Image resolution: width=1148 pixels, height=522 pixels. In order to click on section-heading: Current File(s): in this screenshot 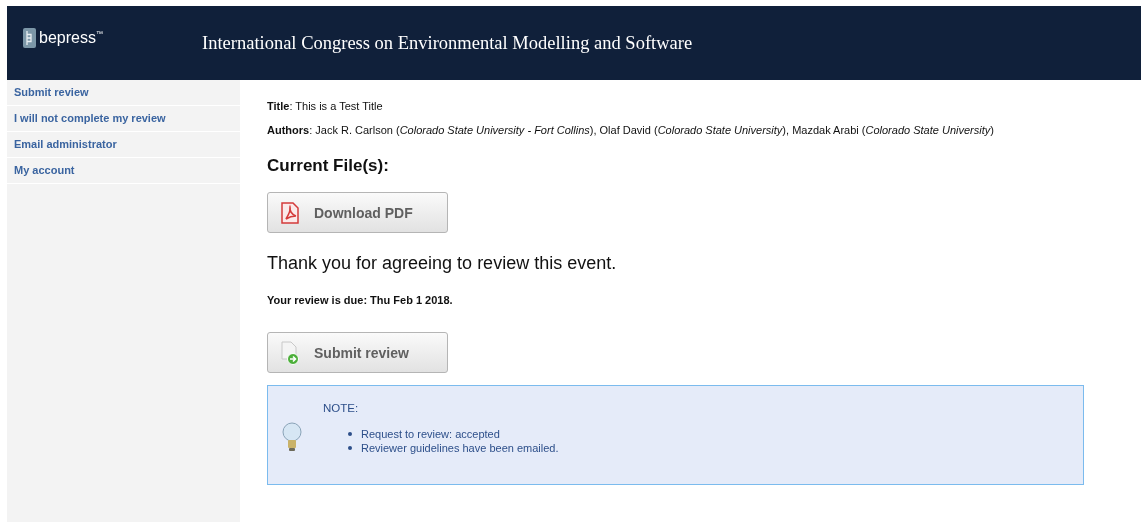, I will do `click(328, 166)`.